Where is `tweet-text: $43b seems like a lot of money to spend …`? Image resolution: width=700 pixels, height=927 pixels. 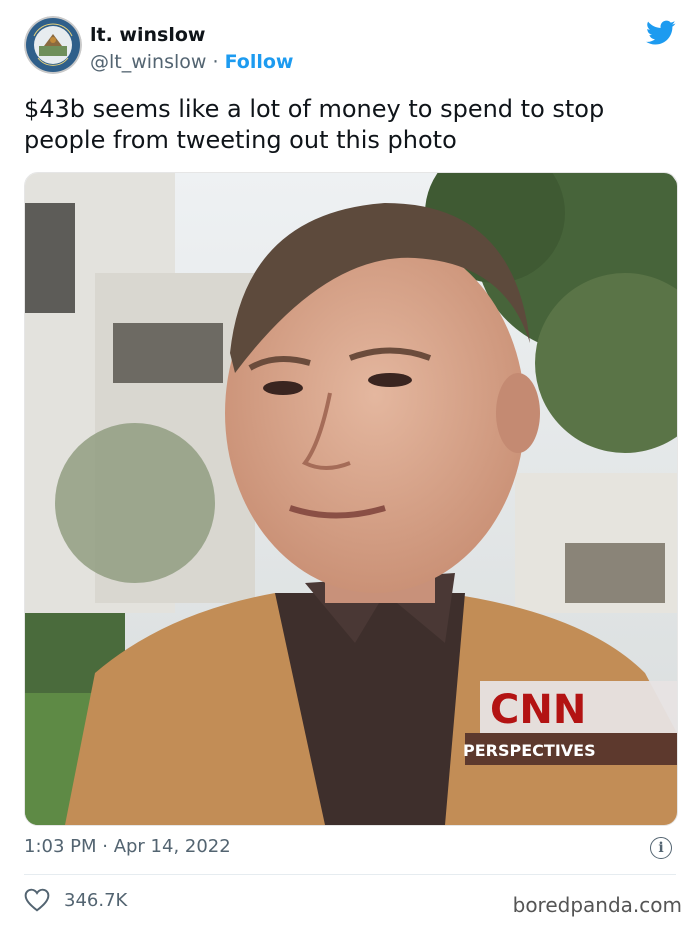 tweet-text: $43b seems like a lot of money to spend … is located at coordinates (314, 124).